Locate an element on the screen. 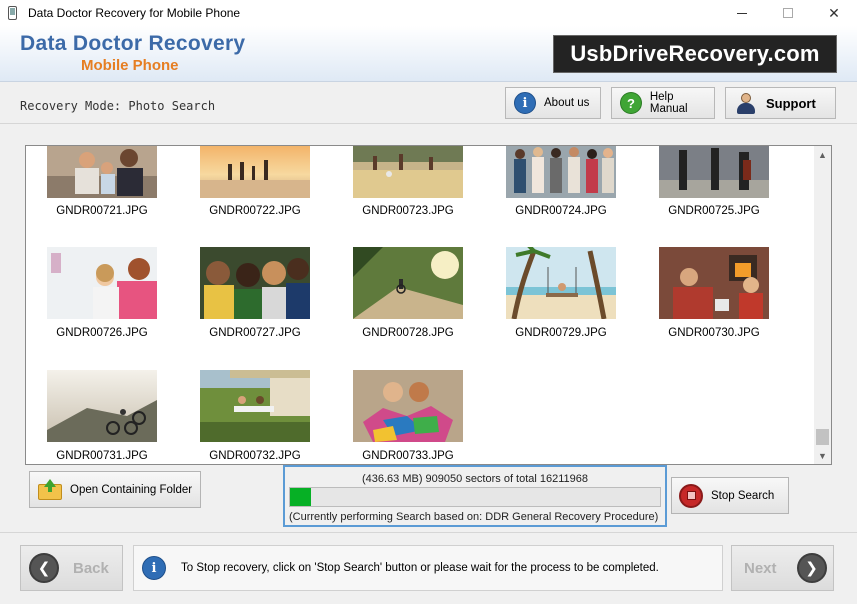 This screenshot has height=604, width=857. photo-thumbnail: GNDR00722.JPG is located at coordinates (255, 181).